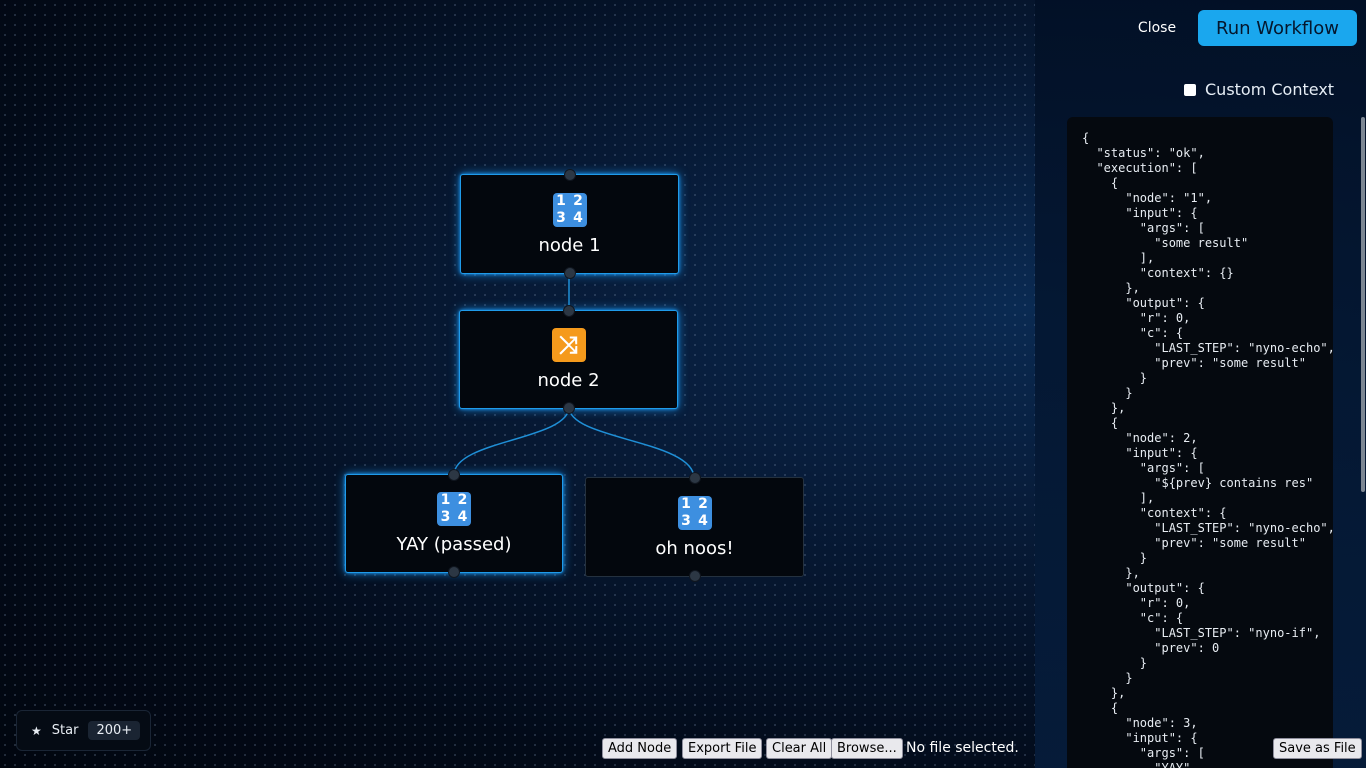 The image size is (1366, 768). Describe the element at coordinates (640, 748) in the screenshot. I see `add-node-button: Add Node` at that location.